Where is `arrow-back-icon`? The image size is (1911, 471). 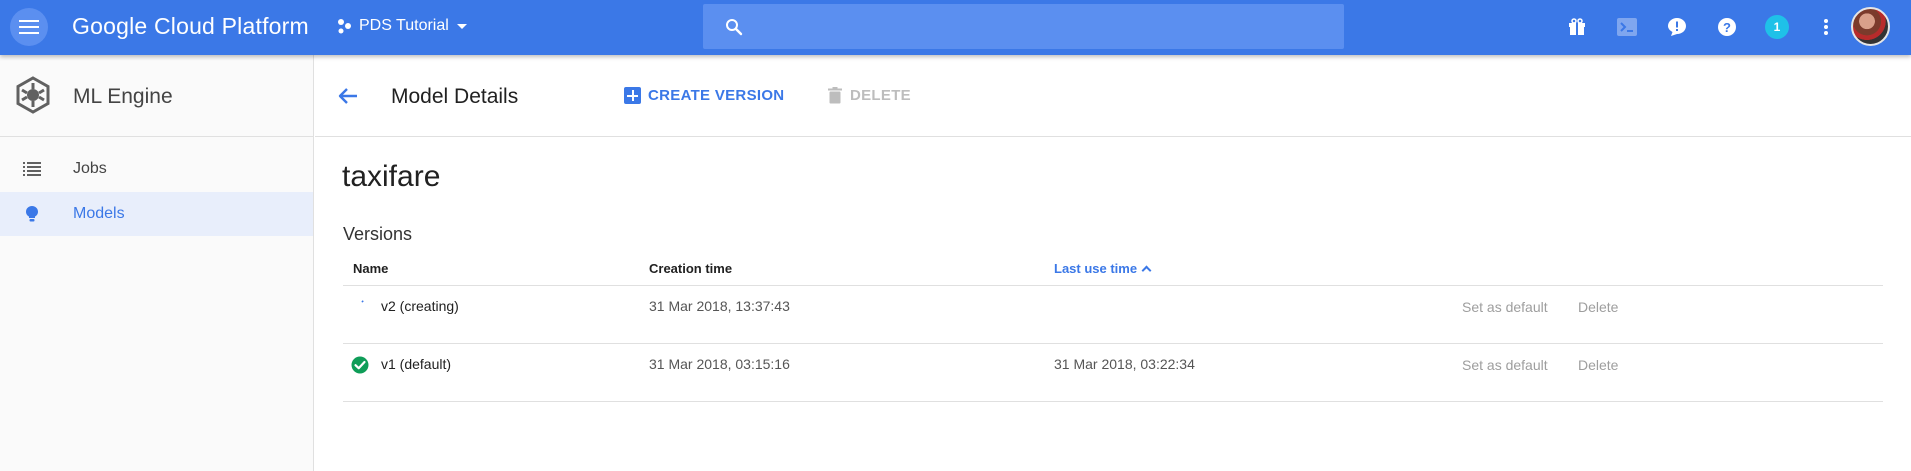 arrow-back-icon is located at coordinates (347, 96).